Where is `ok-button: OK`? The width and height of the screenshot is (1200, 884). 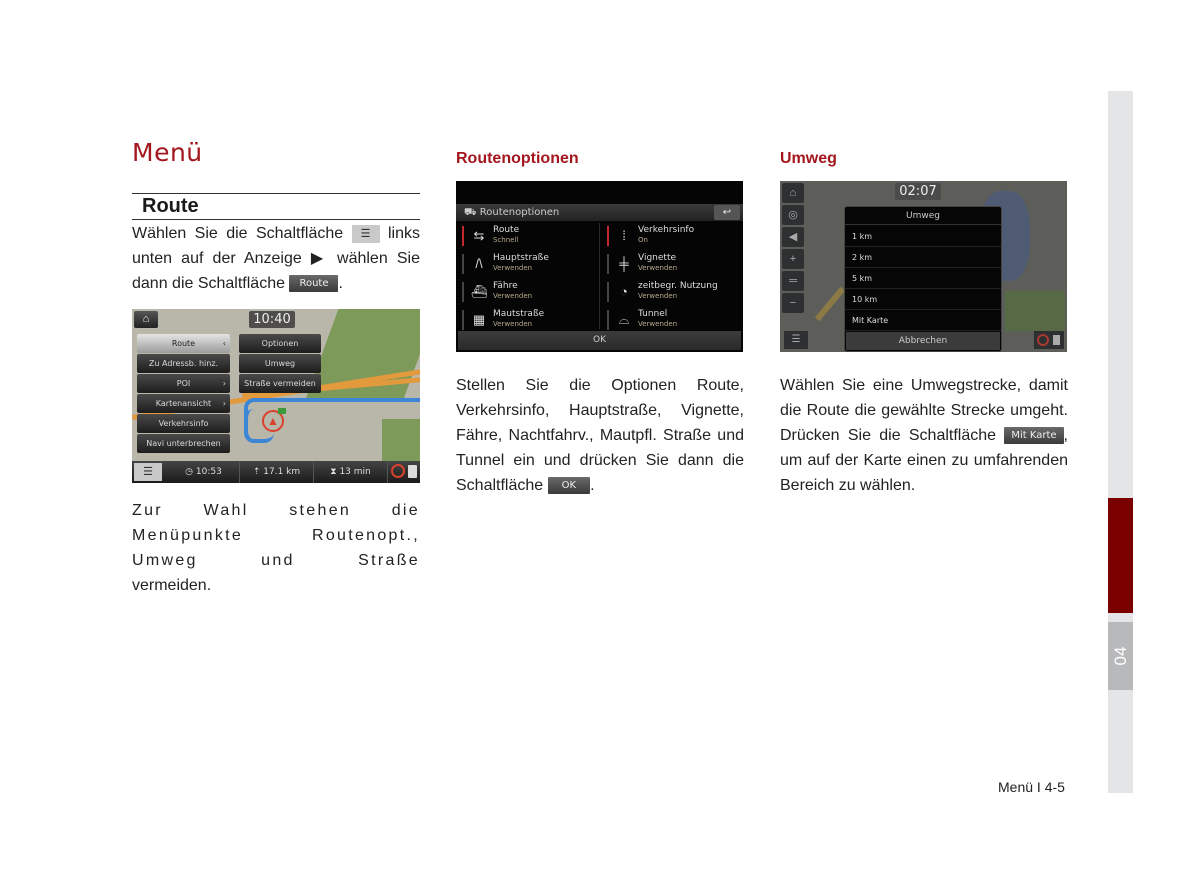
ok-button: OK is located at coordinates (599, 340).